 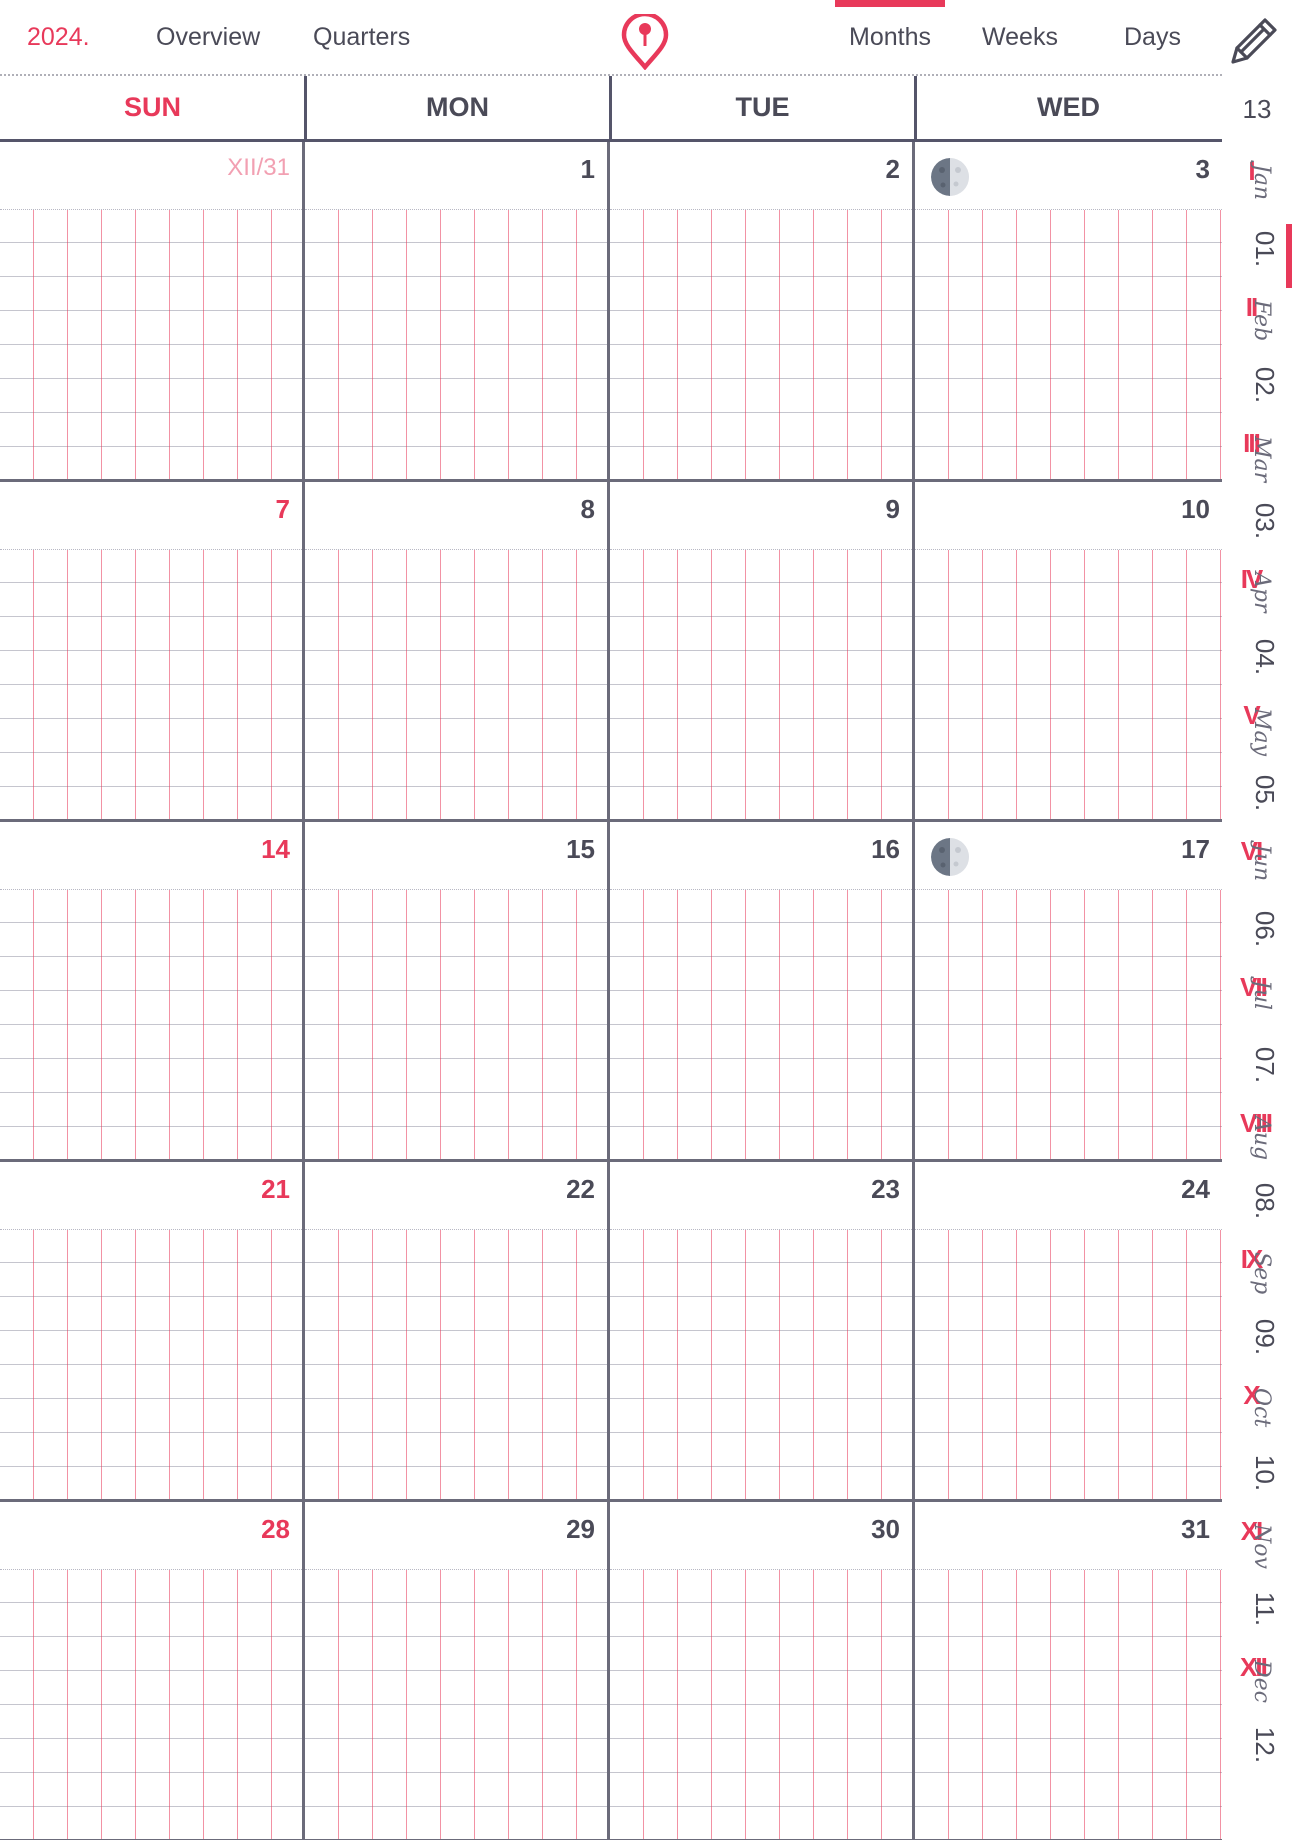 What do you see at coordinates (1257, 1176) in the screenshot?
I see `month-tab: VIII Aug 08.` at bounding box center [1257, 1176].